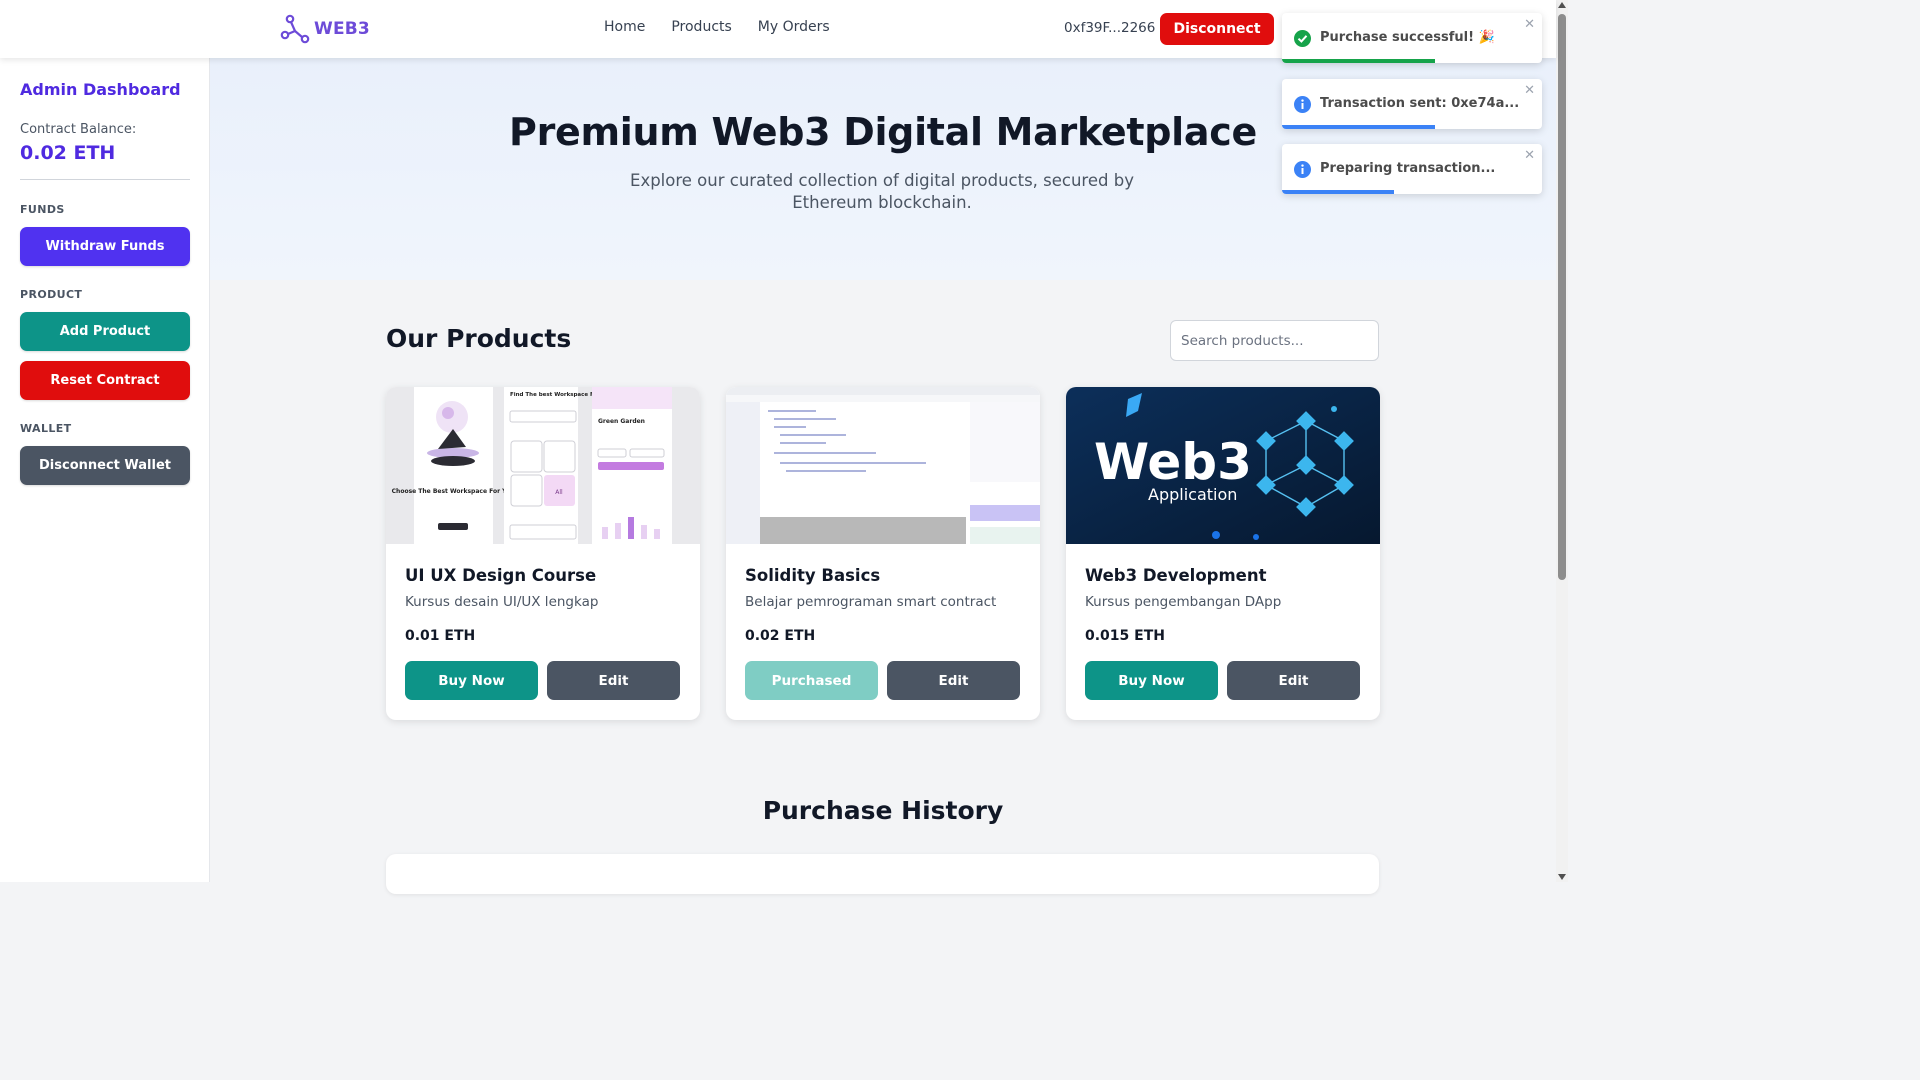 The height and width of the screenshot is (1080, 1920). I want to click on disconnect-wallet-button: Disconnect Wallet, so click(105, 465).